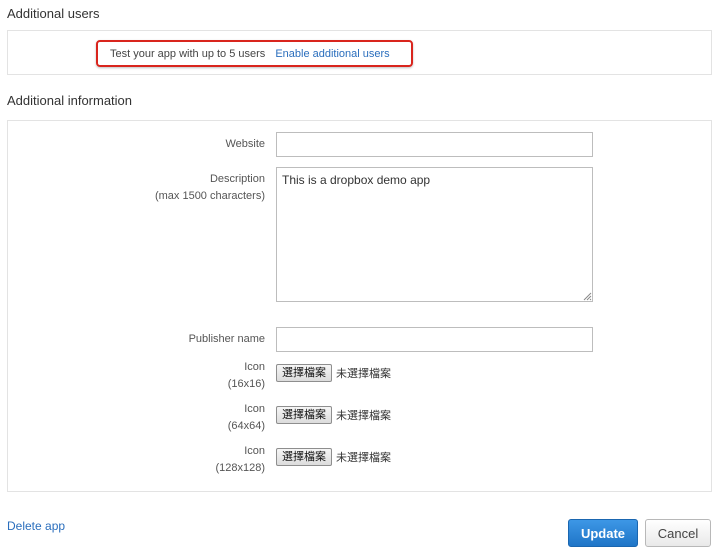 This screenshot has height=550, width=720. Describe the element at coordinates (332, 54) in the screenshot. I see `enable-additional-users-link: Enable additional users` at that location.